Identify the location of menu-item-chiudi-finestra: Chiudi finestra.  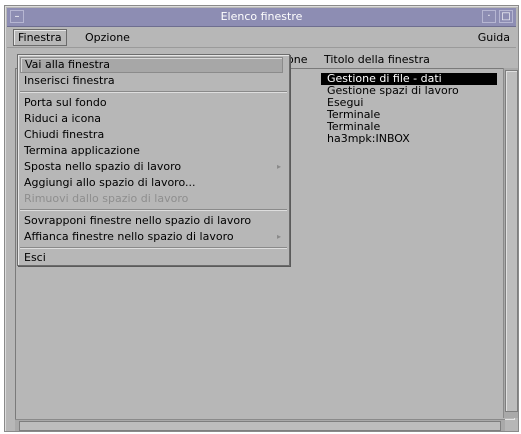
(64, 134).